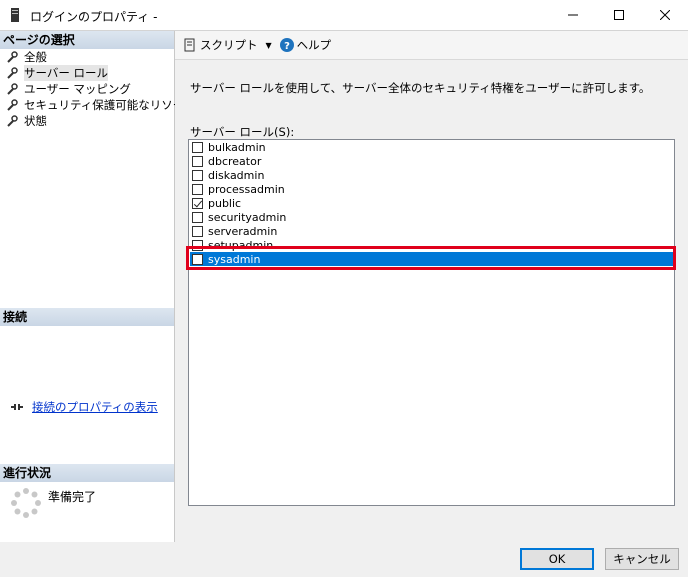 This screenshot has height=577, width=688. What do you see at coordinates (17, 407) in the screenshot?
I see `plug-icon` at bounding box center [17, 407].